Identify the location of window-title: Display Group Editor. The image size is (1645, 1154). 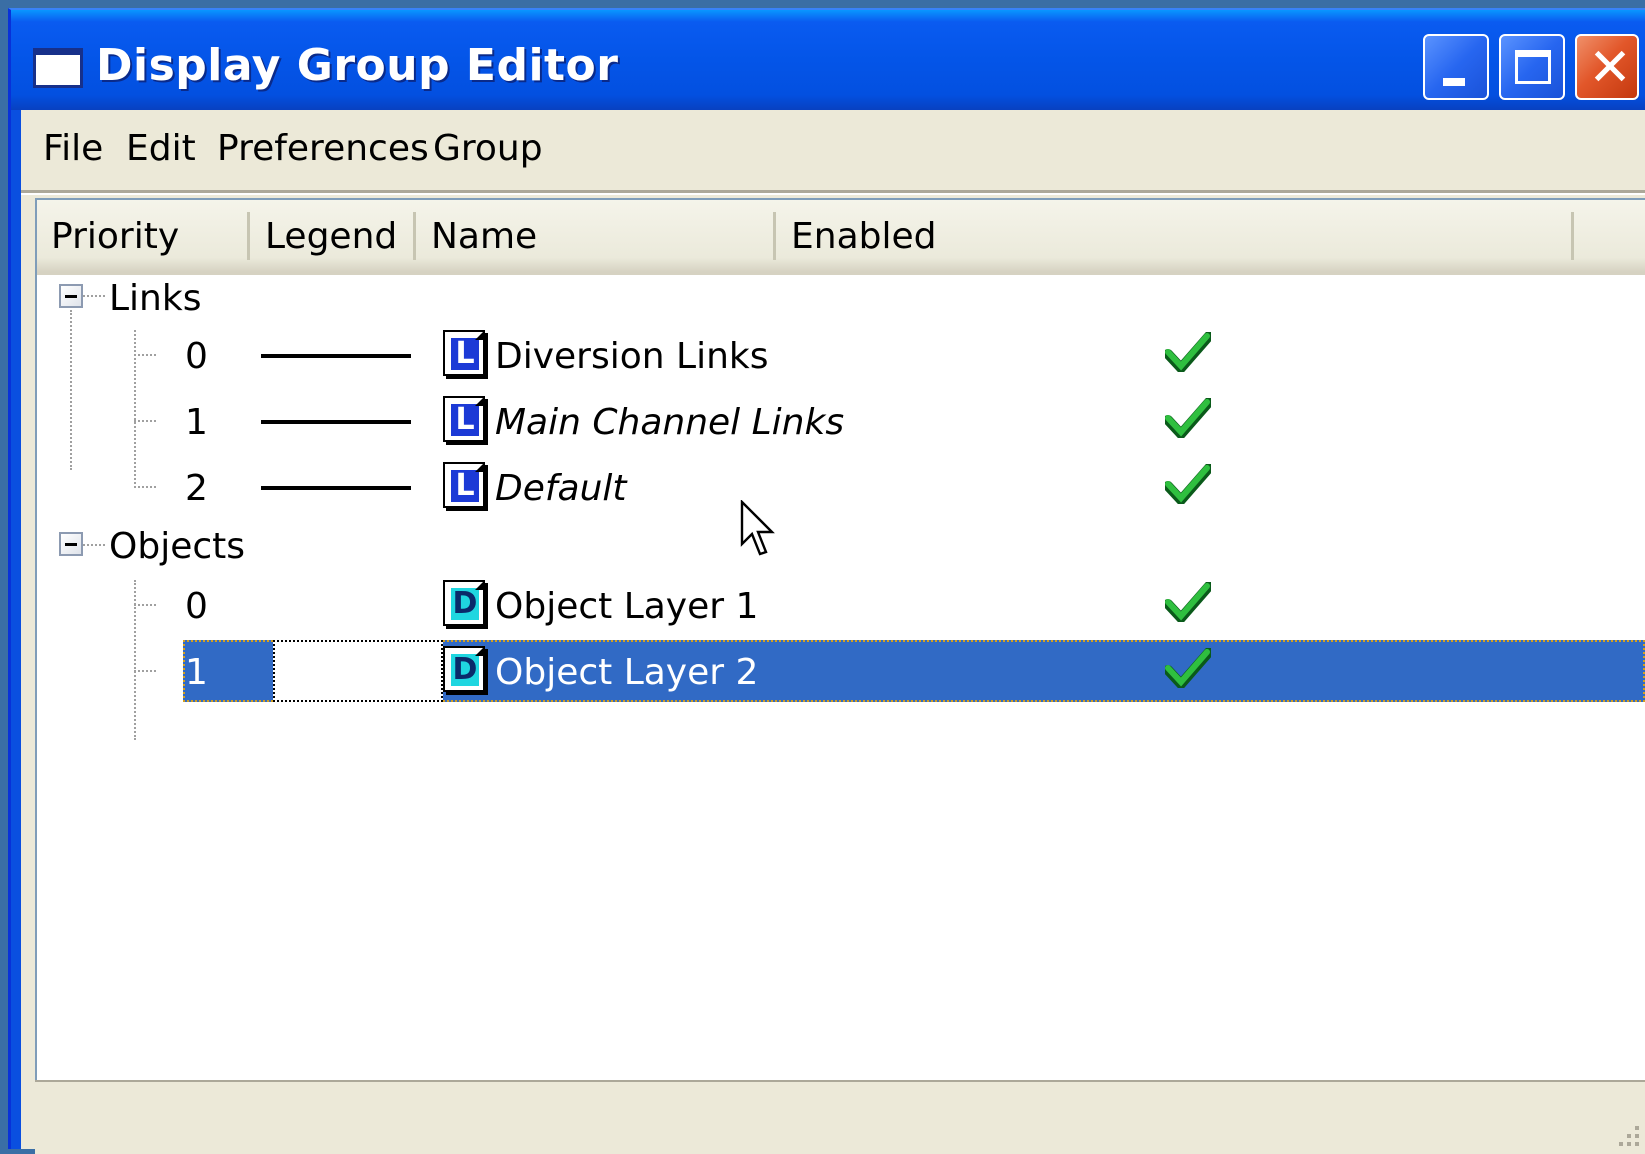
(357, 65).